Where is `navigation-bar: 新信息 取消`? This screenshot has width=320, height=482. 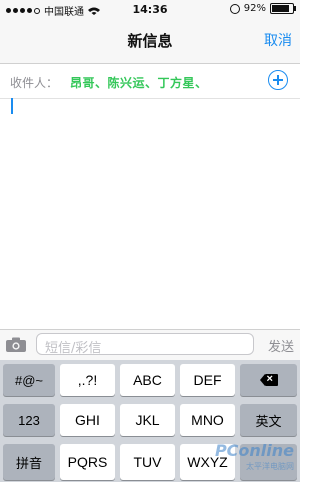
navigation-bar: 新信息 取消 is located at coordinates (150, 41).